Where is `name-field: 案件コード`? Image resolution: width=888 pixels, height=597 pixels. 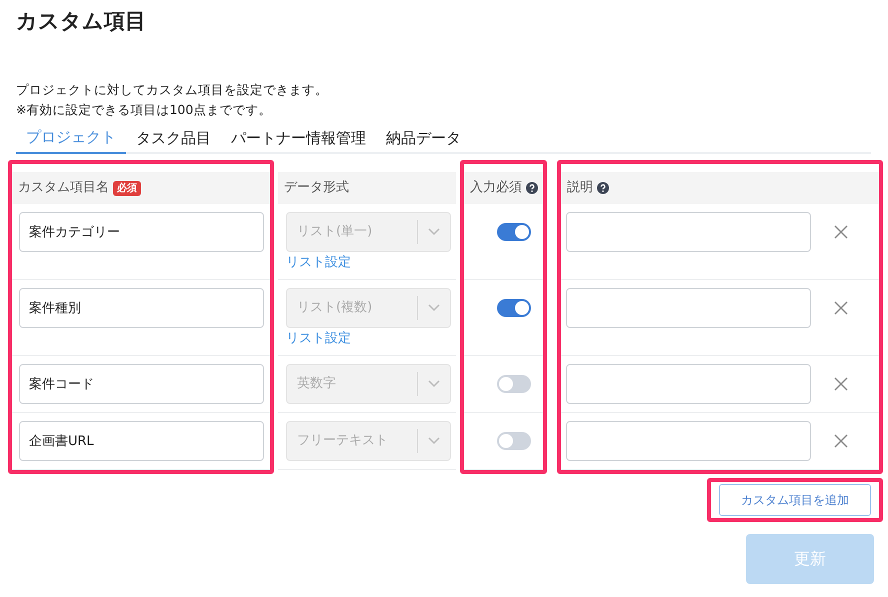 name-field: 案件コード is located at coordinates (141, 384).